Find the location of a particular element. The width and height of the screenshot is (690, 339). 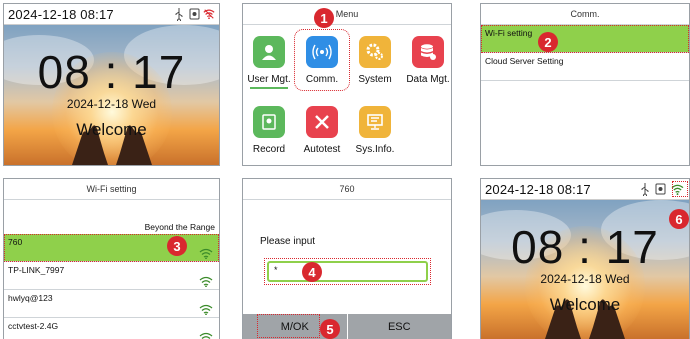

comm-item-cloud-server: Cloud Server Setting is located at coordinates (585, 67).